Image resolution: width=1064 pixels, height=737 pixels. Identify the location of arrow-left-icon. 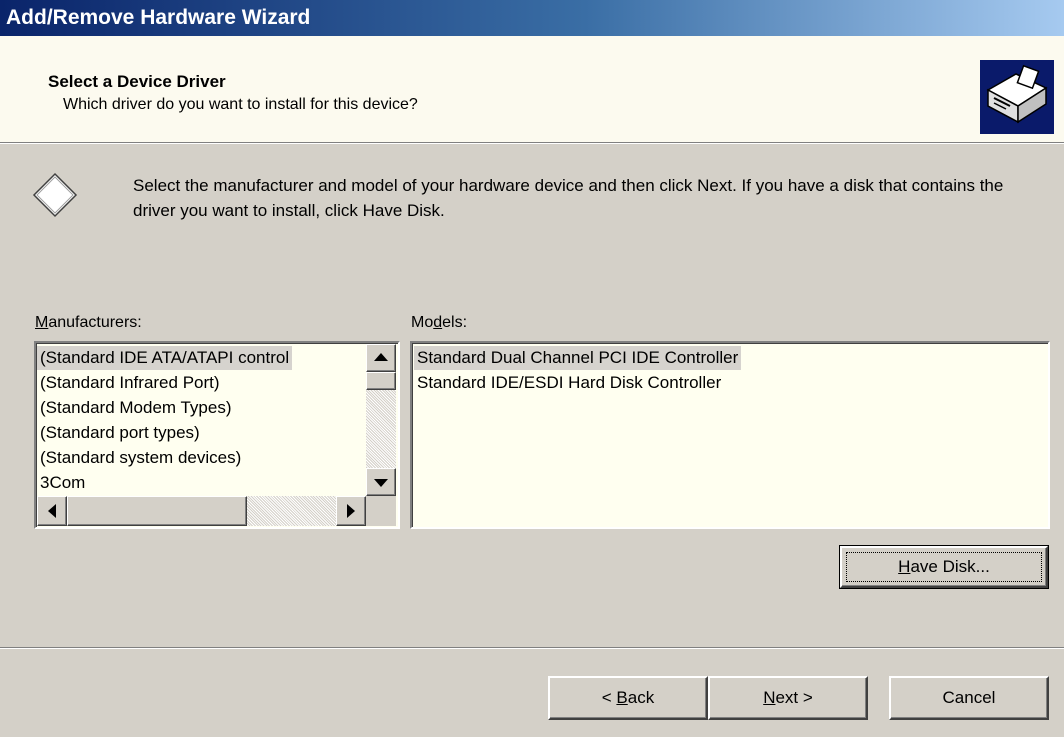
(52, 511).